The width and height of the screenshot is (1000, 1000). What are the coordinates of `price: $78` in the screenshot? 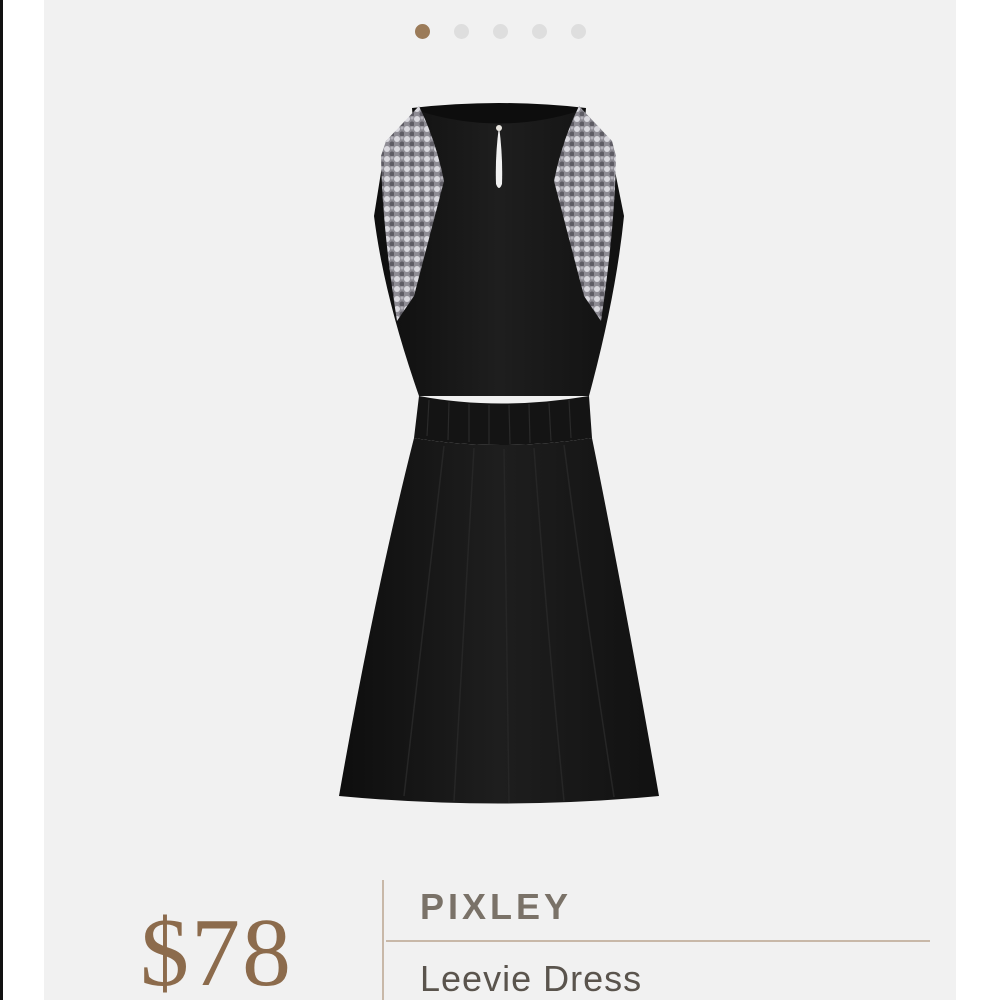 It's located at (216, 949).